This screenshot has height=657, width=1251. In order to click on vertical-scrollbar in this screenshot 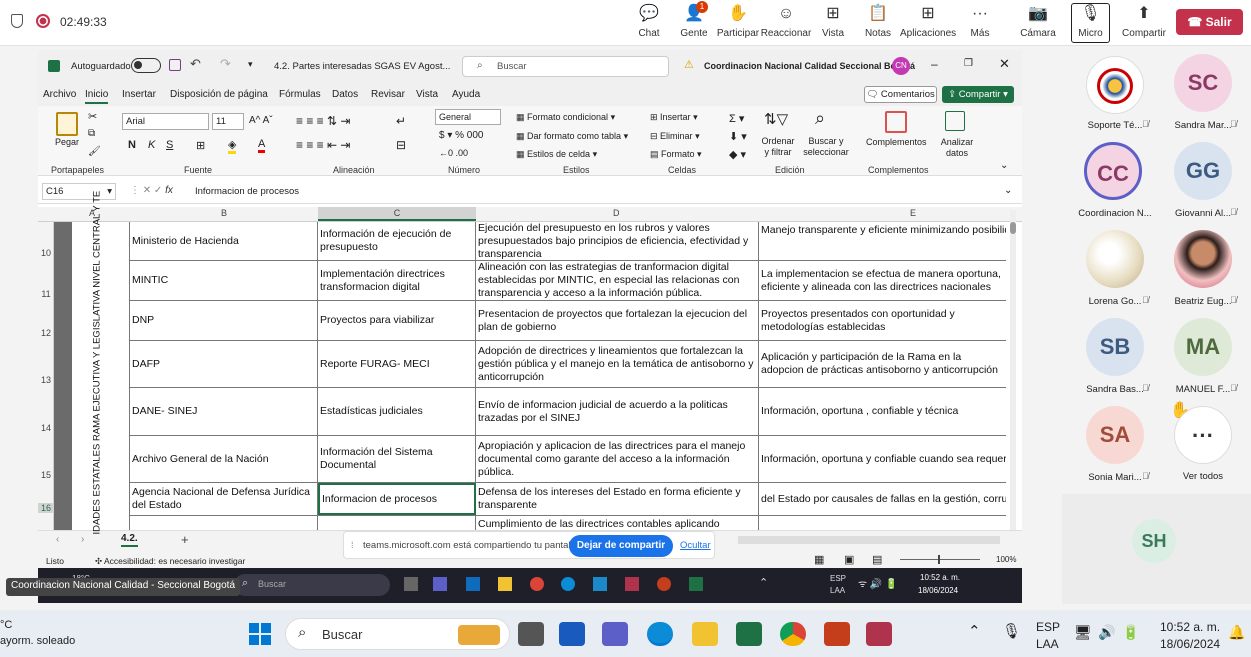, I will do `click(1013, 370)`.